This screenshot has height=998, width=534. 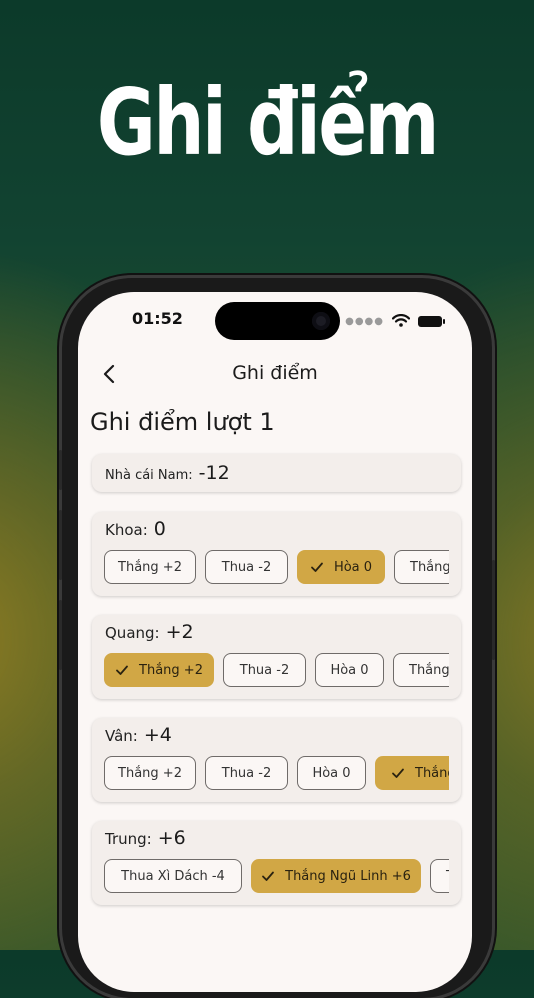 I want to click on phone-side-button, so click(x=60, y=470).